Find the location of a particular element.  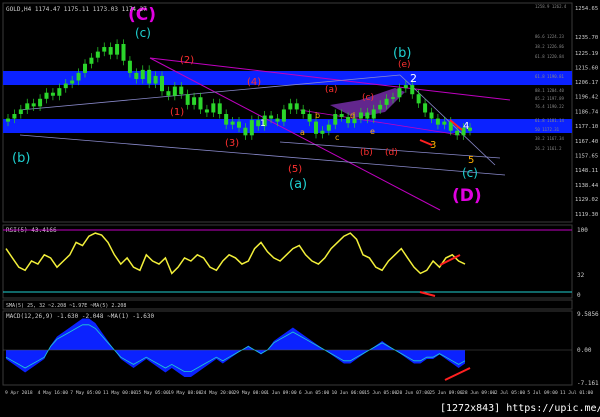

x-tick-label: 15 Jun 05:00 is located at coordinates (380, 393).